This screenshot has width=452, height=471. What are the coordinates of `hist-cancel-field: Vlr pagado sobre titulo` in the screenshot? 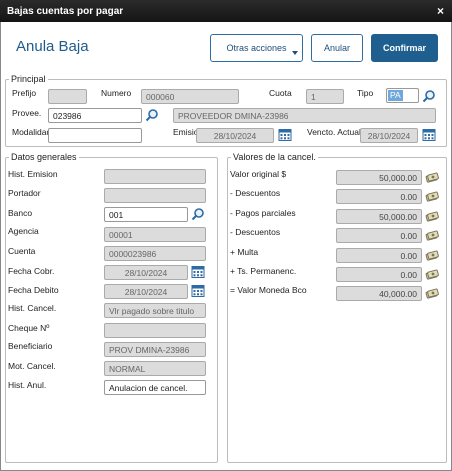 It's located at (155, 310).